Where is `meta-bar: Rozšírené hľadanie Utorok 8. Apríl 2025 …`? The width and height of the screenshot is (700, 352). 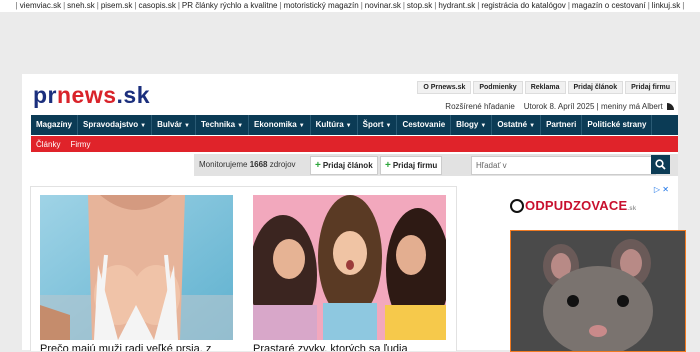 meta-bar: Rozšírené hľadanie Utorok 8. Apríl 2025 … is located at coordinates (559, 106).